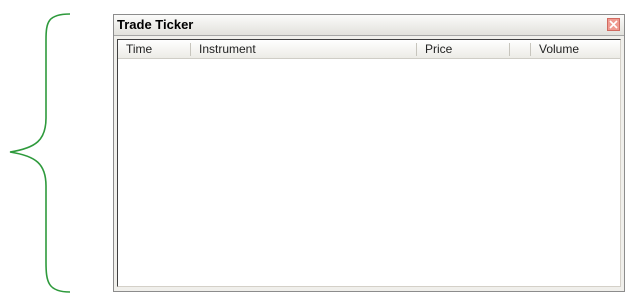 The height and width of the screenshot is (294, 629). Describe the element at coordinates (369, 25) in the screenshot. I see `title-bar: Trade Ticker` at that location.